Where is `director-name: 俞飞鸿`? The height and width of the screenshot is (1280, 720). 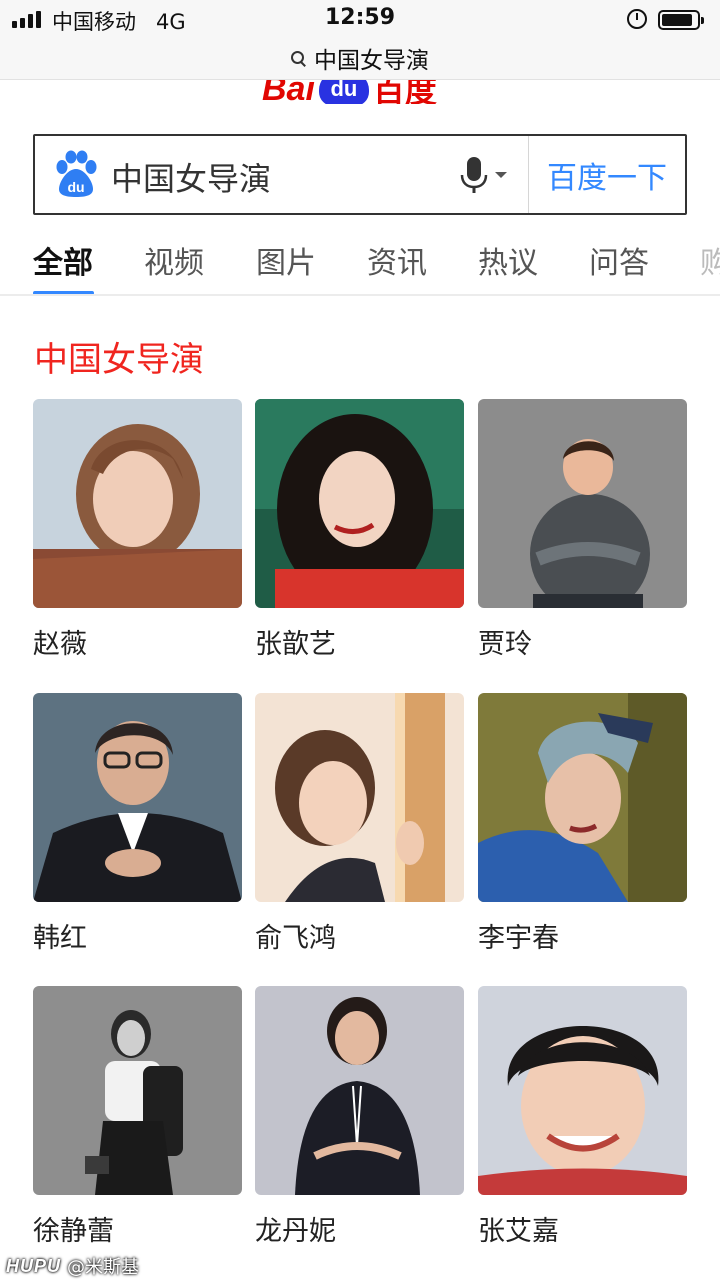 director-name: 俞飞鸿 is located at coordinates (295, 935).